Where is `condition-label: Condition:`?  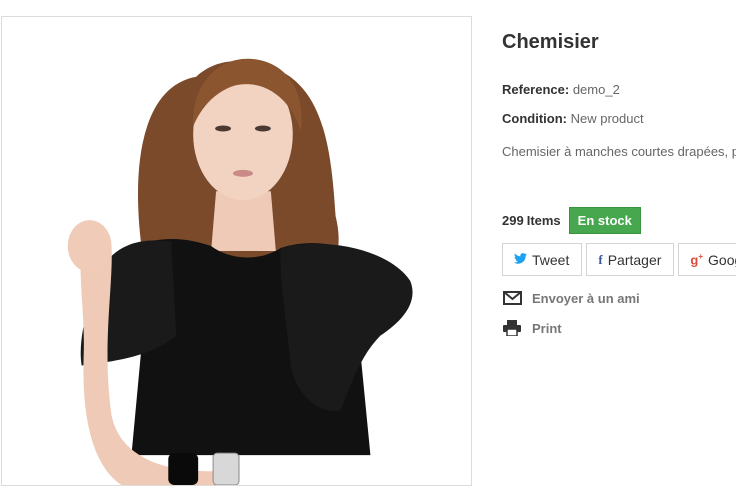 condition-label: Condition: is located at coordinates (534, 118).